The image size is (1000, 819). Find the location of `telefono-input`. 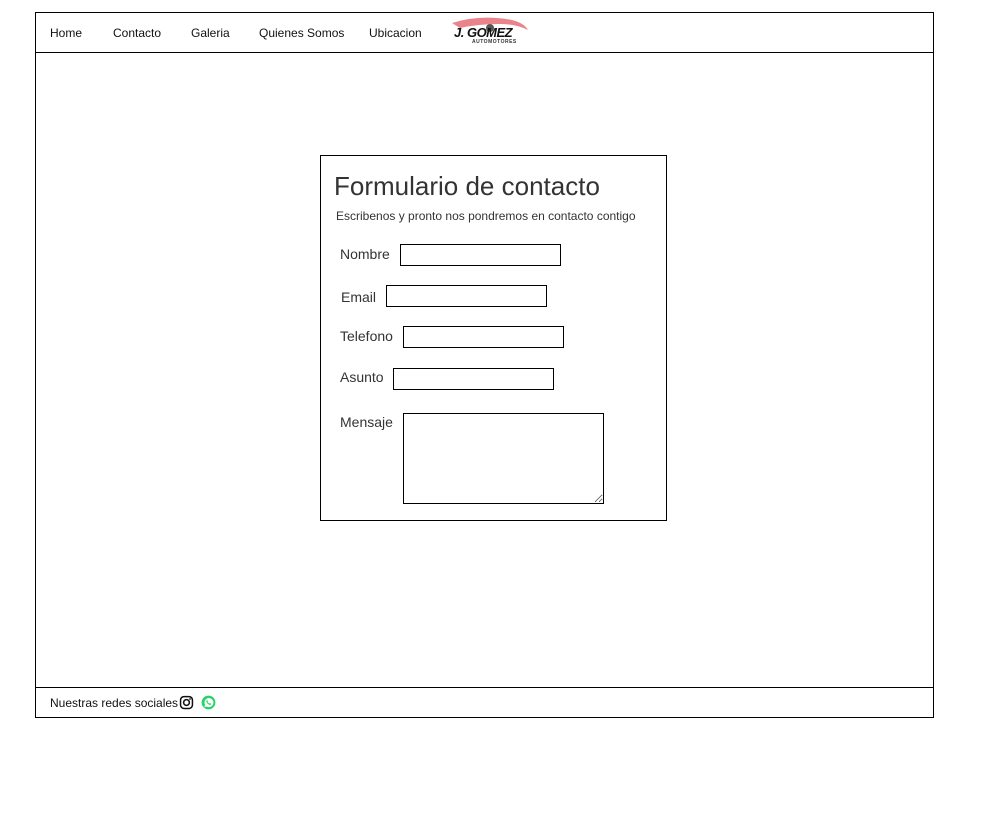

telefono-input is located at coordinates (483, 337).